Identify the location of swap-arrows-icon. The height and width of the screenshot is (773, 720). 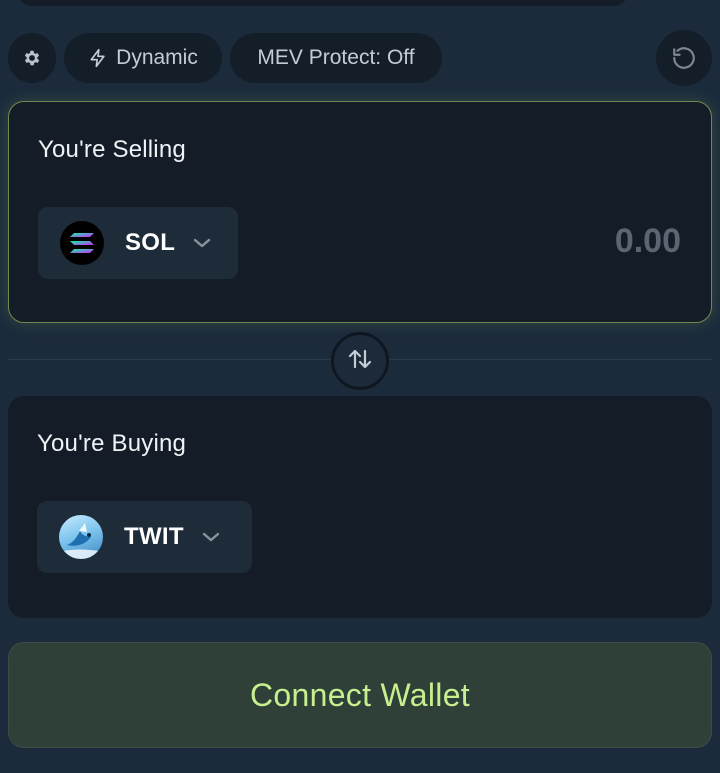
(360, 361).